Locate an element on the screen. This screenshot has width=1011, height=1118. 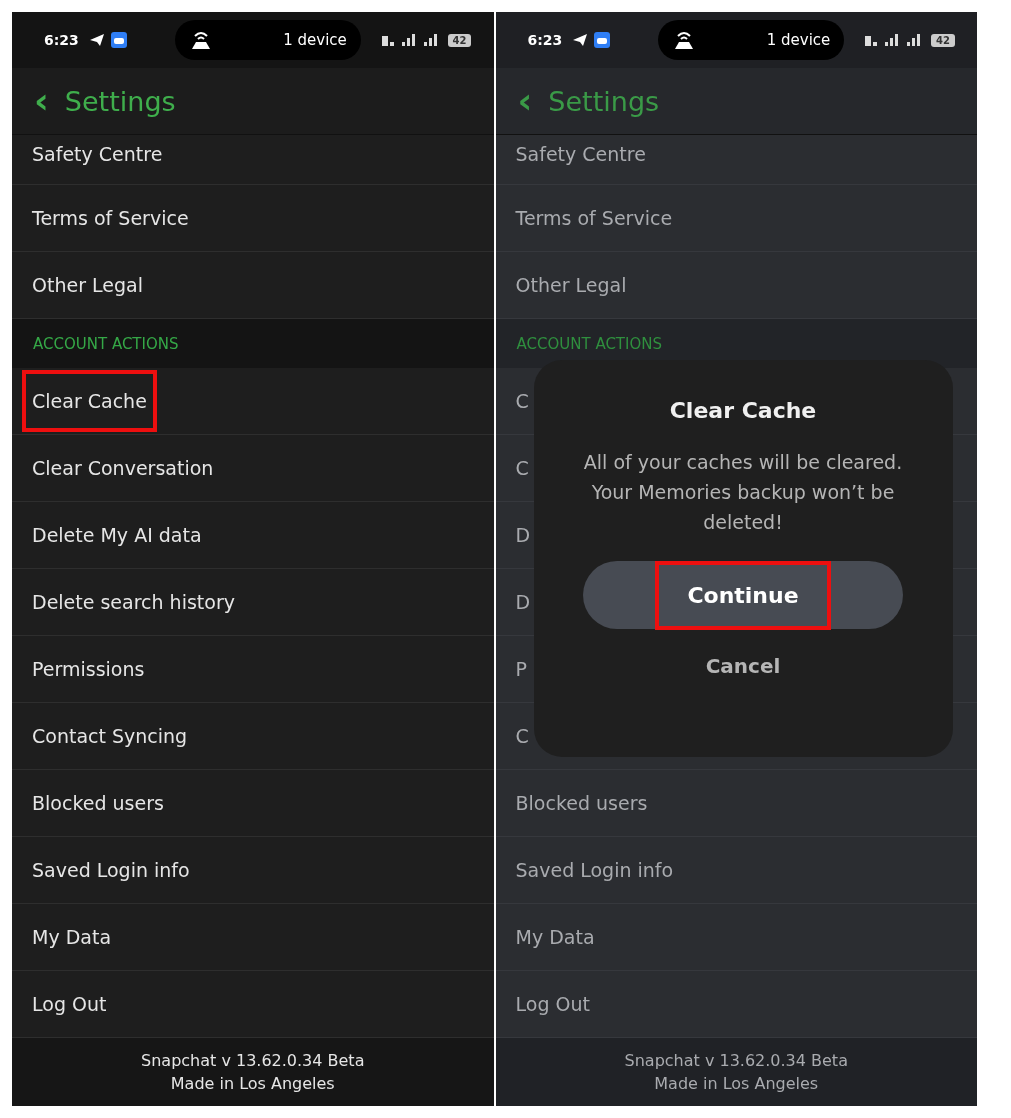
settings-item: Permissions is located at coordinates (253, 669).